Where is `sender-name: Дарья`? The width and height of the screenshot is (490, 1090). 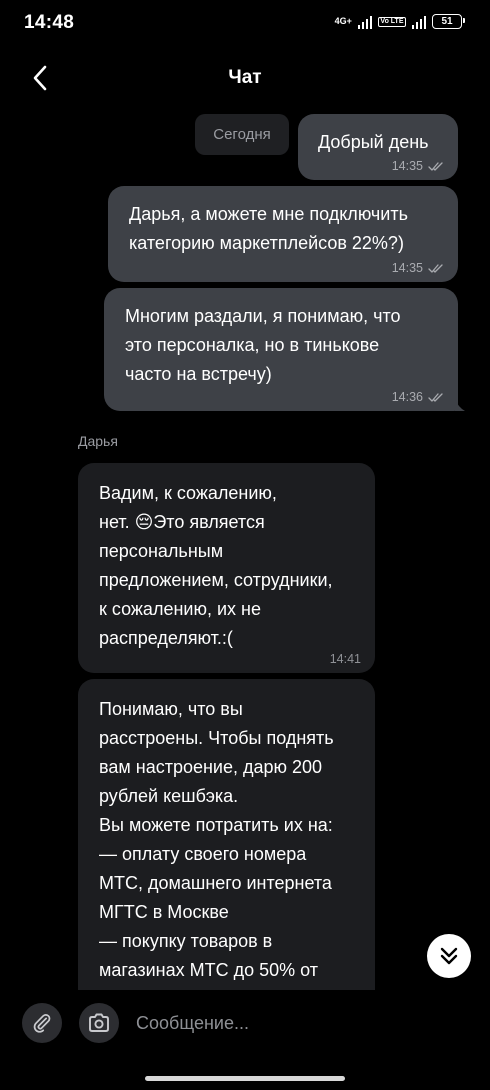
sender-name: Дарья is located at coordinates (98, 441).